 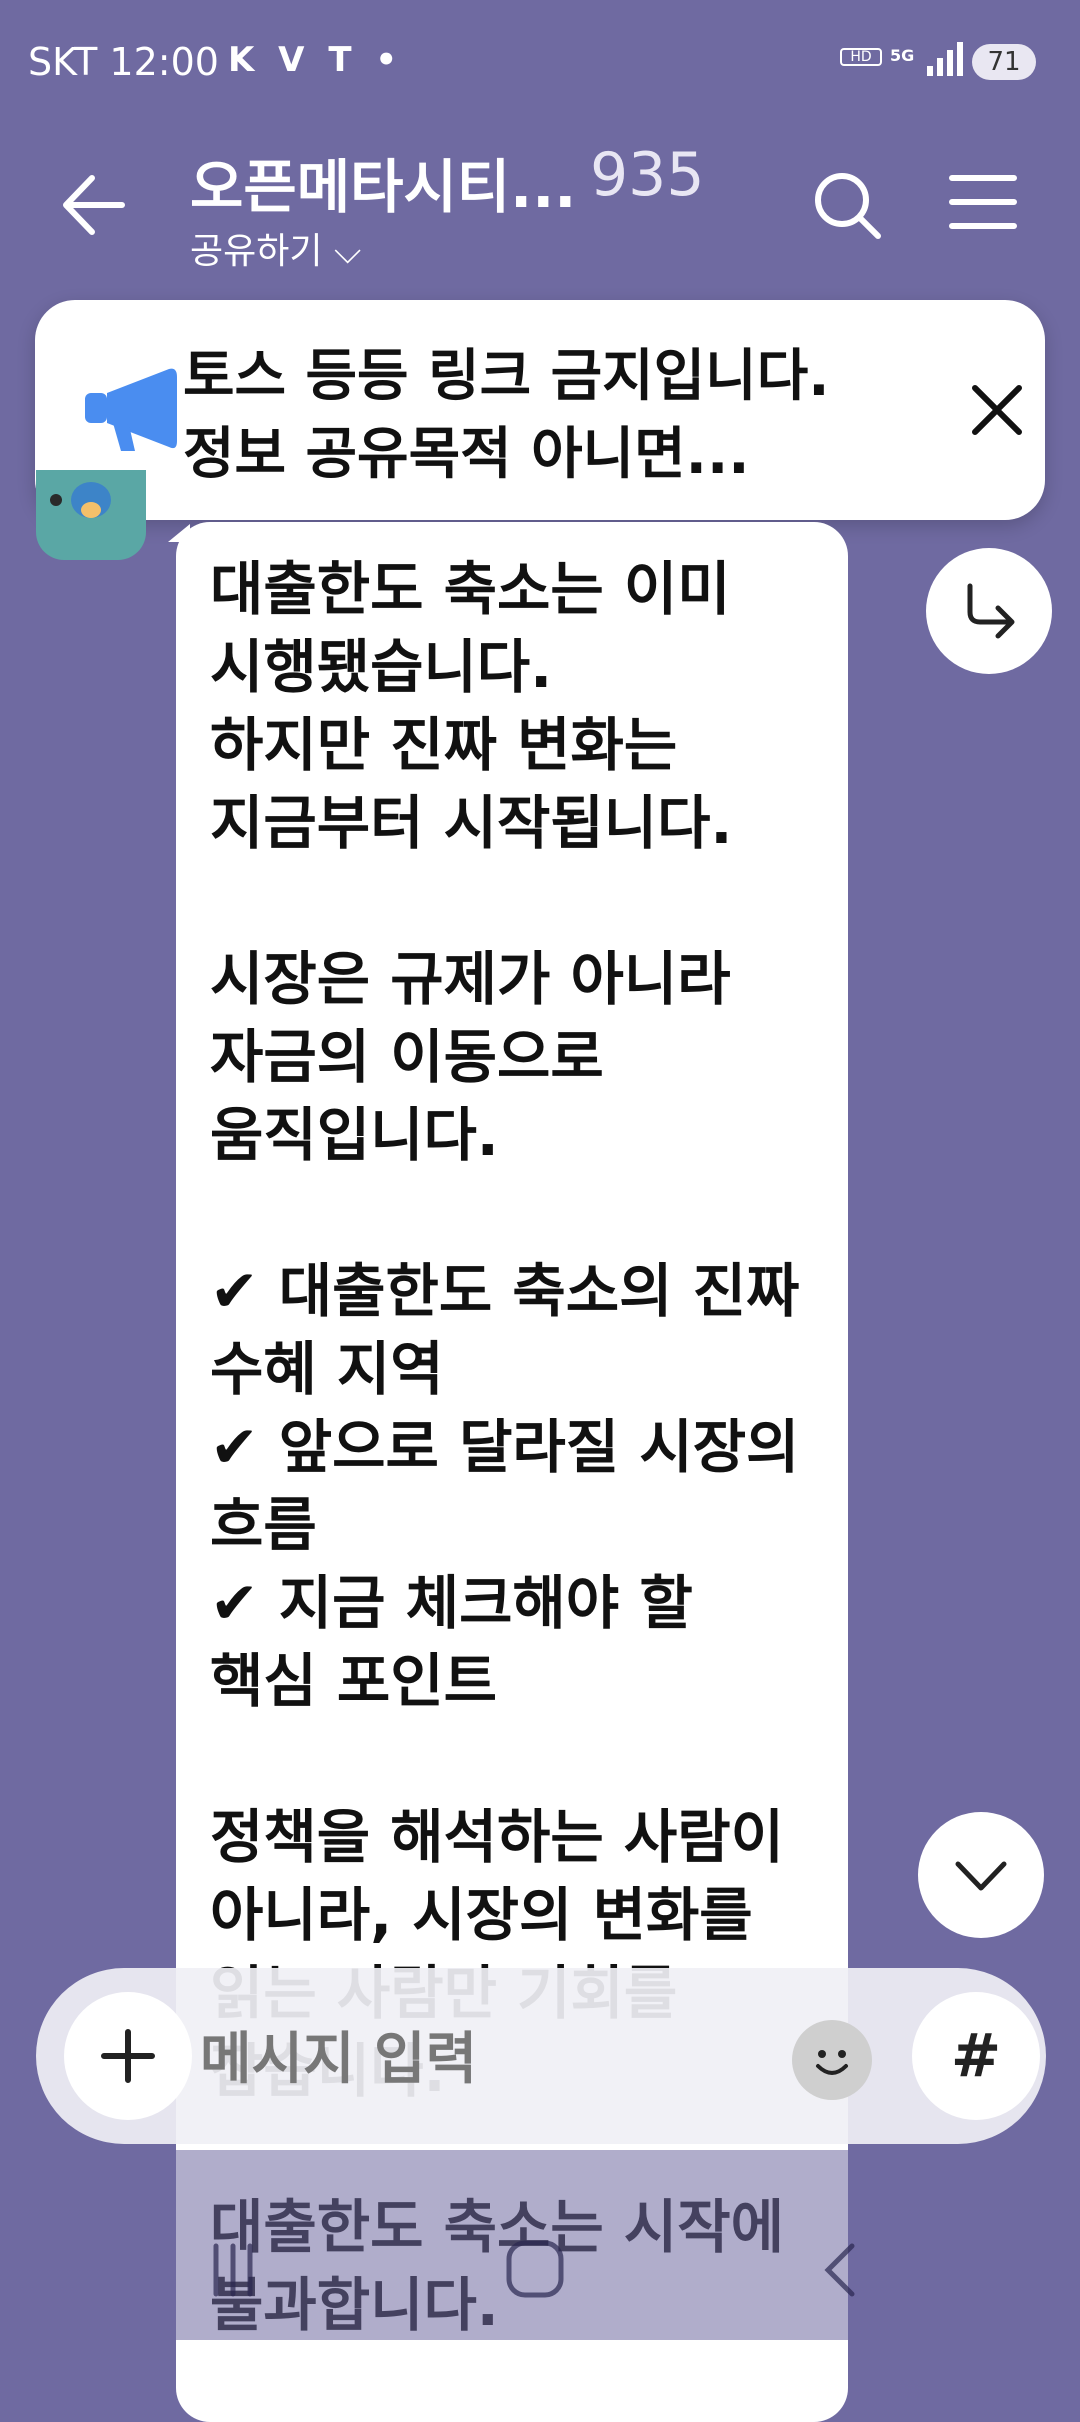 I want to click on signal-icon, so click(x=945, y=59).